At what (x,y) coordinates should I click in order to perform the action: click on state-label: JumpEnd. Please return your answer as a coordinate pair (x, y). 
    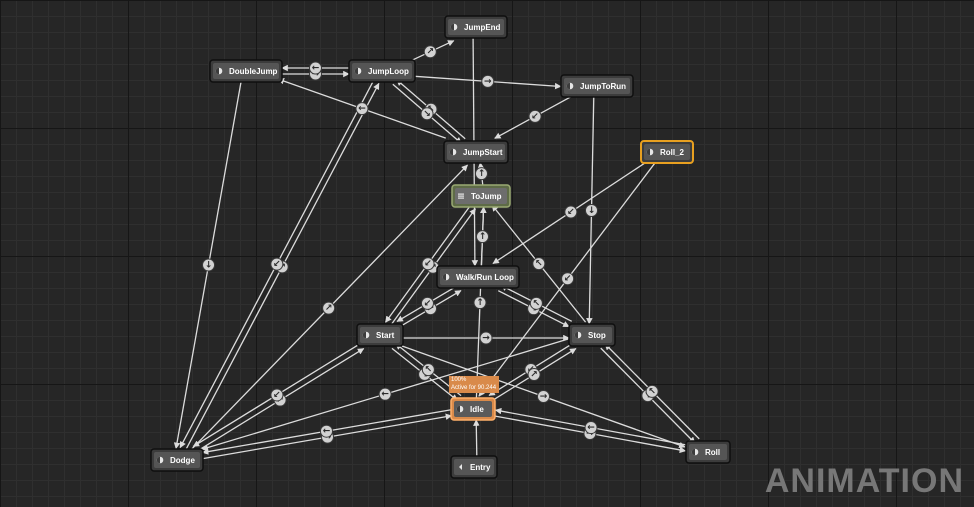
    Looking at the image, I should click on (482, 27).